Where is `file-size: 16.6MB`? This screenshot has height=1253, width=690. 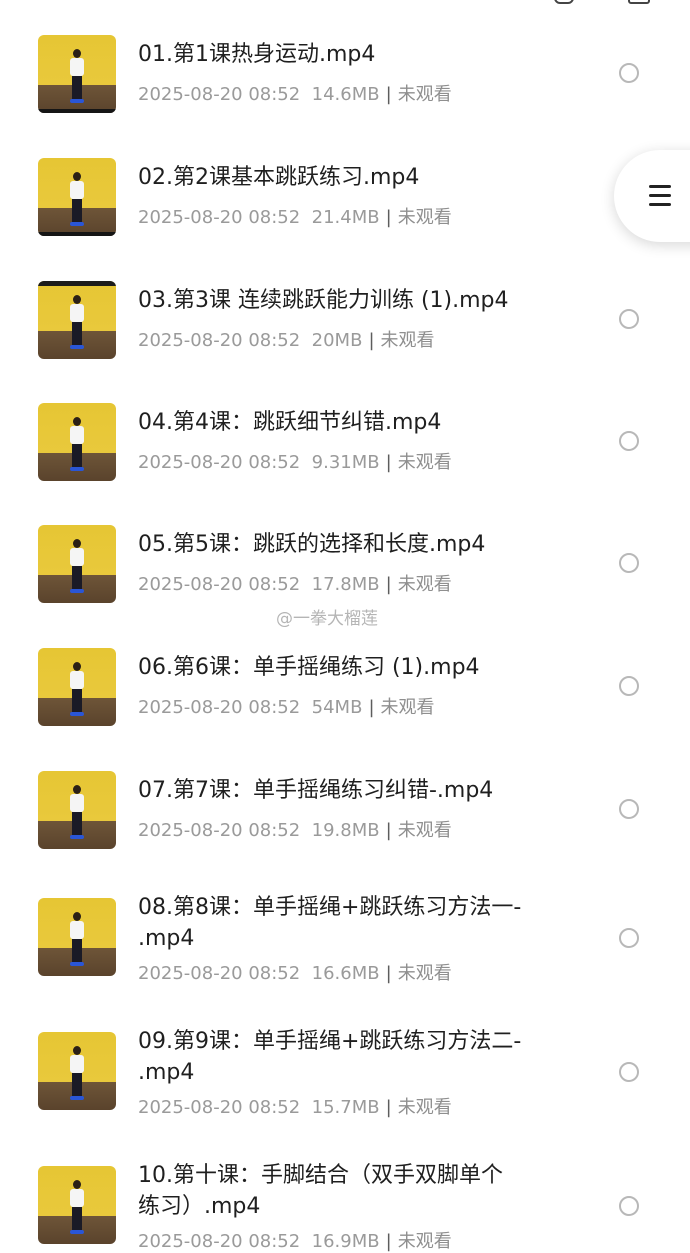 file-size: 16.6MB is located at coordinates (345, 973).